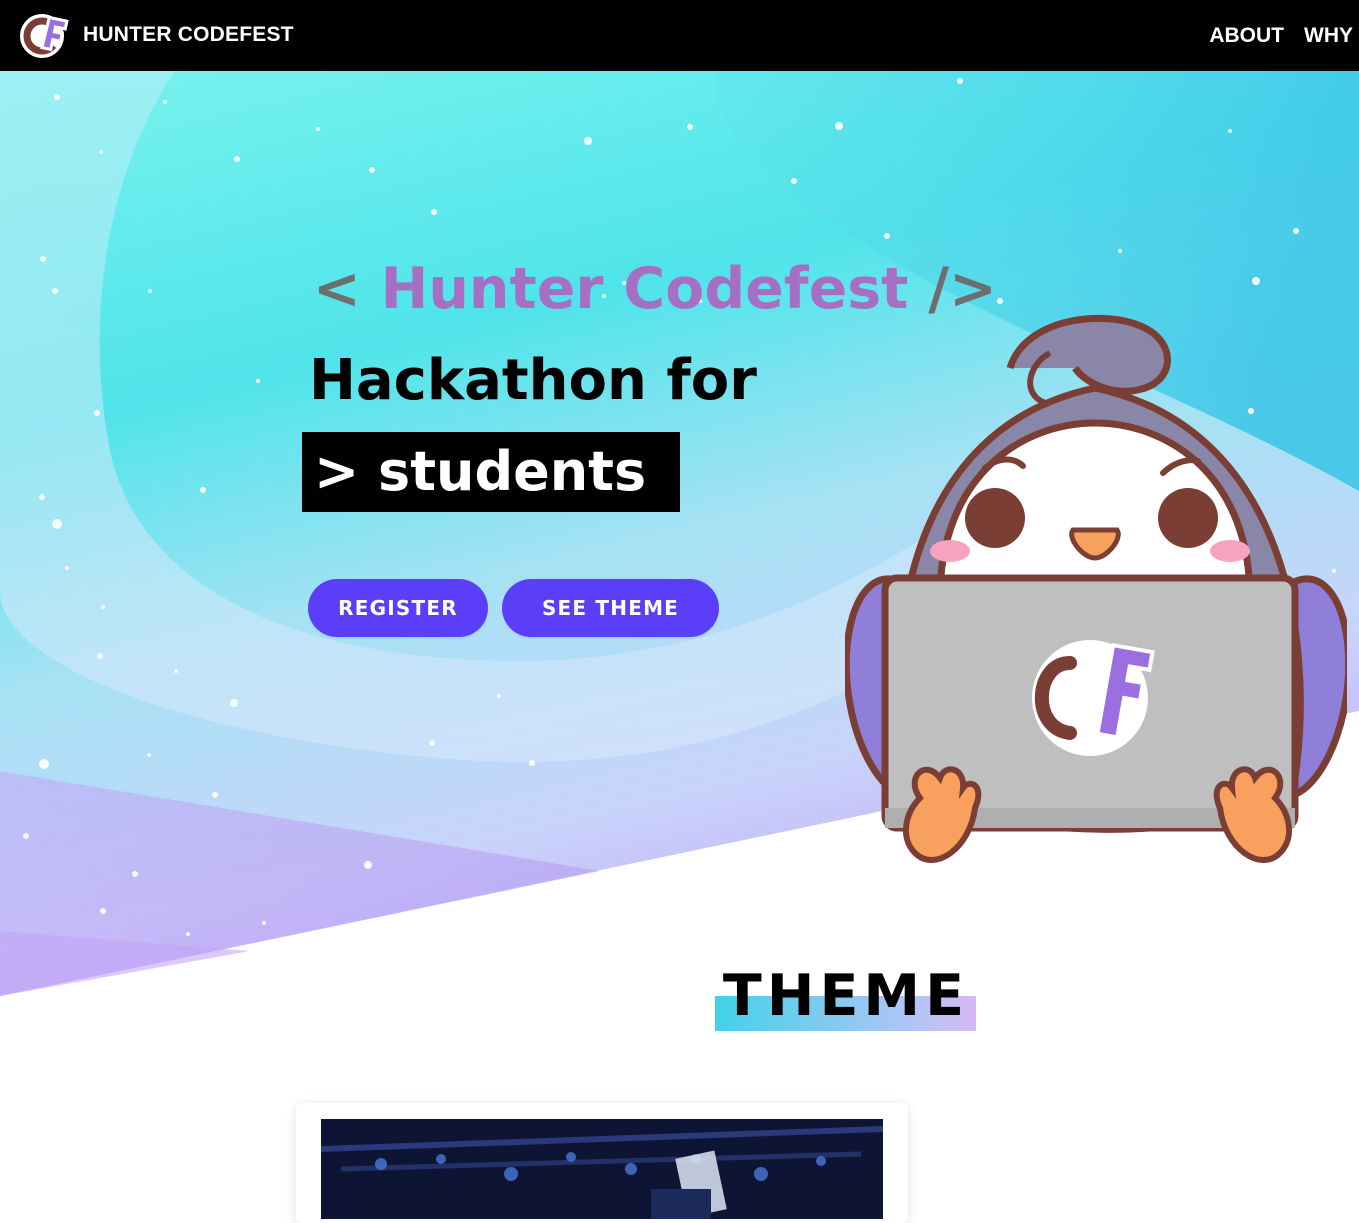 Image resolution: width=1359 pixels, height=1223 pixels. Describe the element at coordinates (398, 608) in the screenshot. I see `register-button: REGISTER` at that location.